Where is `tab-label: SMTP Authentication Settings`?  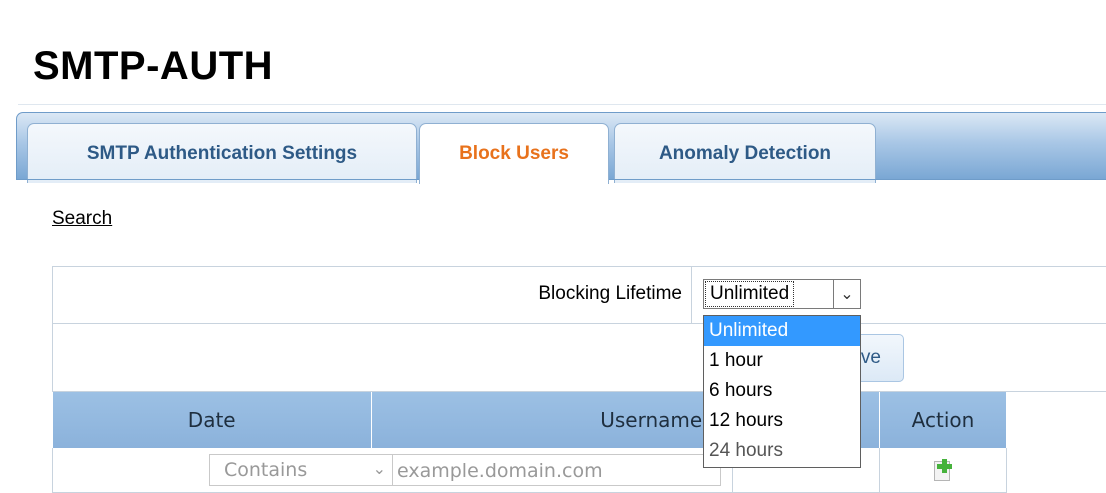 tab-label: SMTP Authentication Settings is located at coordinates (222, 153).